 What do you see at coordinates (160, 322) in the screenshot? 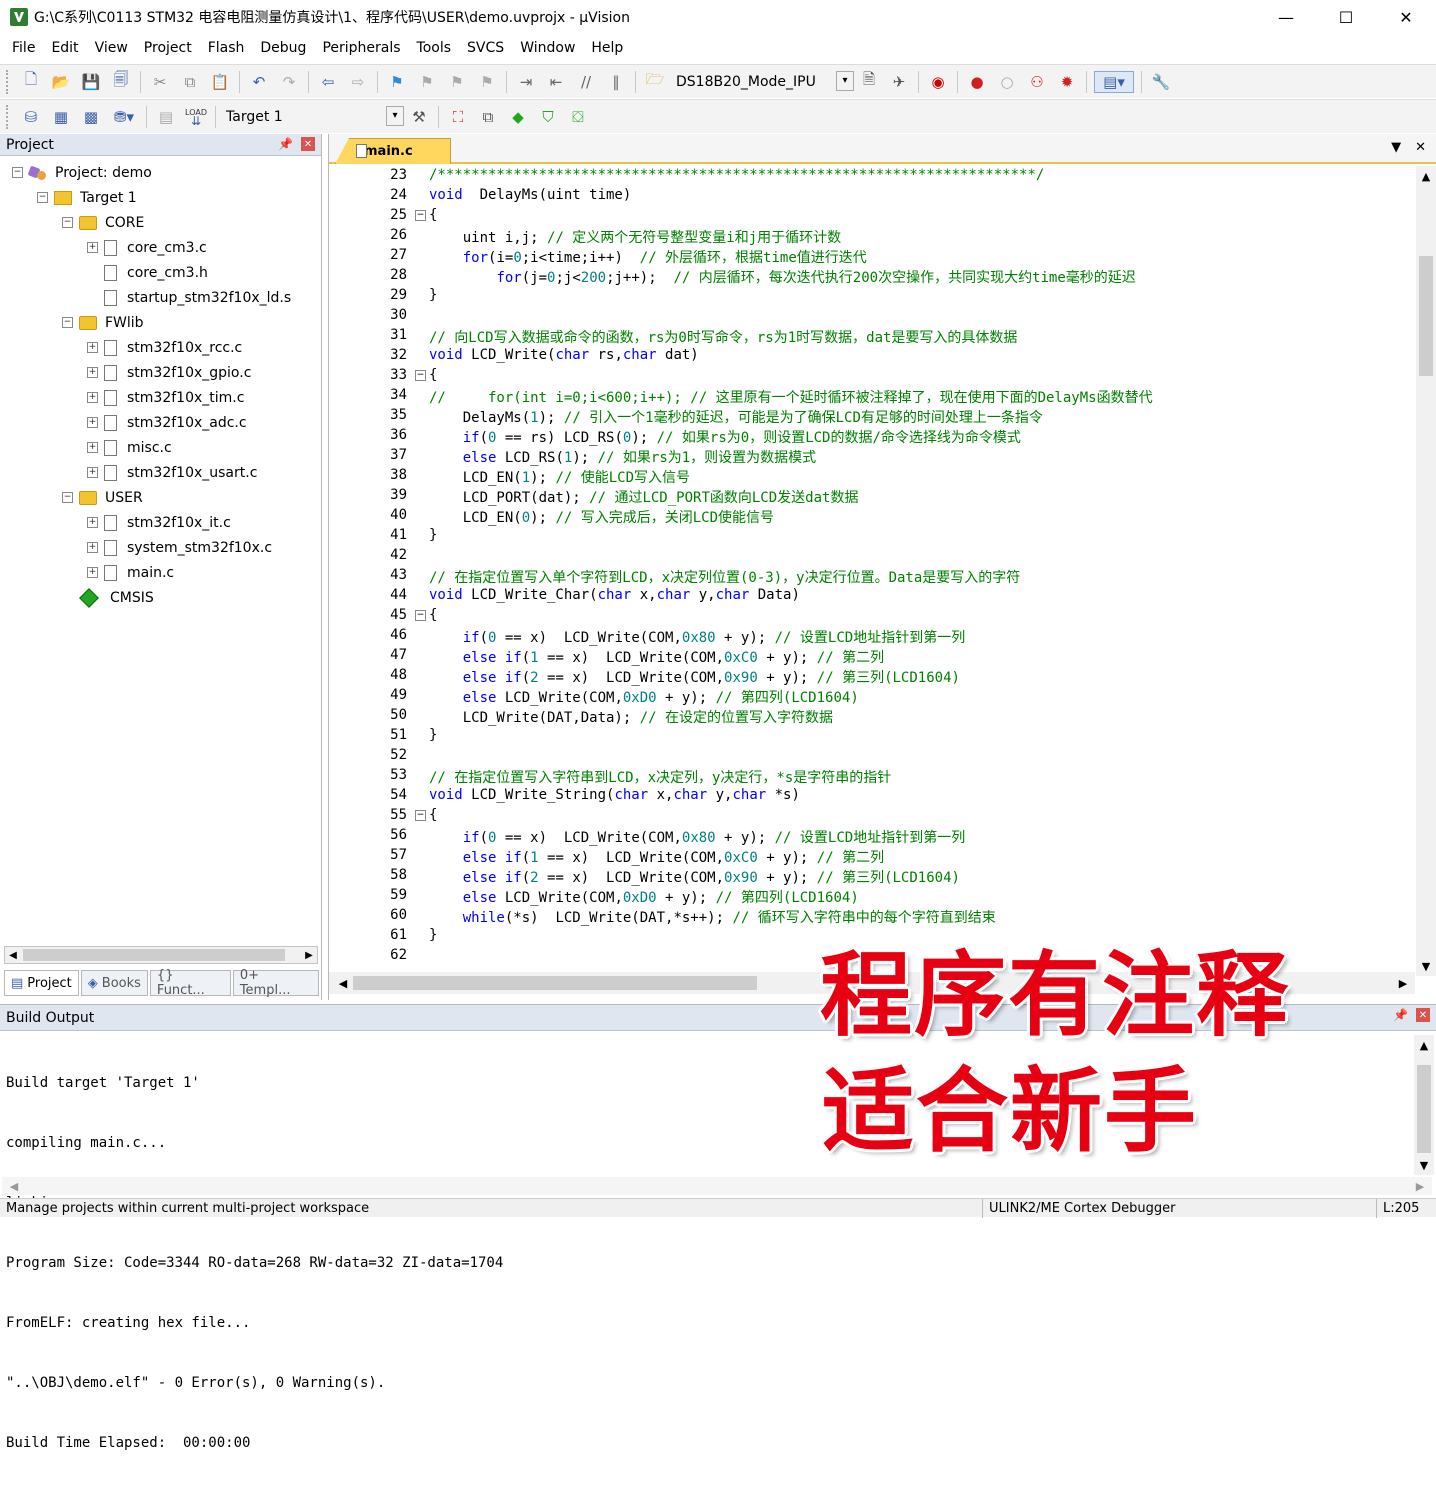
I see `tree-group-fwlib: − FWlib` at bounding box center [160, 322].